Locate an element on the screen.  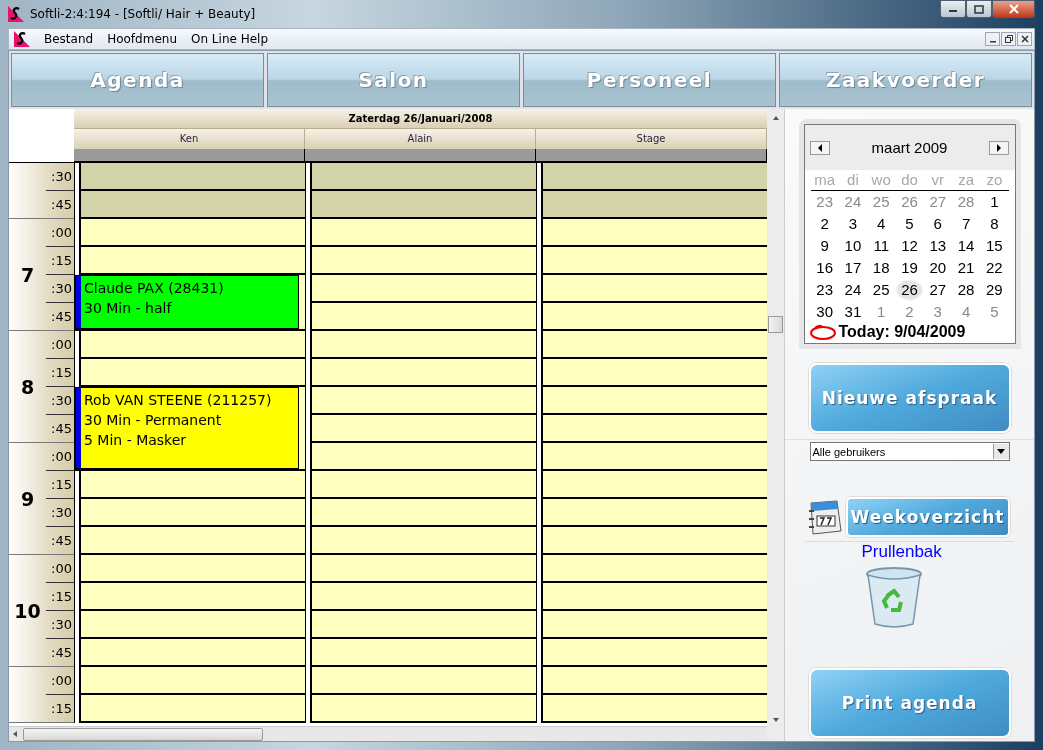
recycle-bin-icon is located at coordinates (893, 598).